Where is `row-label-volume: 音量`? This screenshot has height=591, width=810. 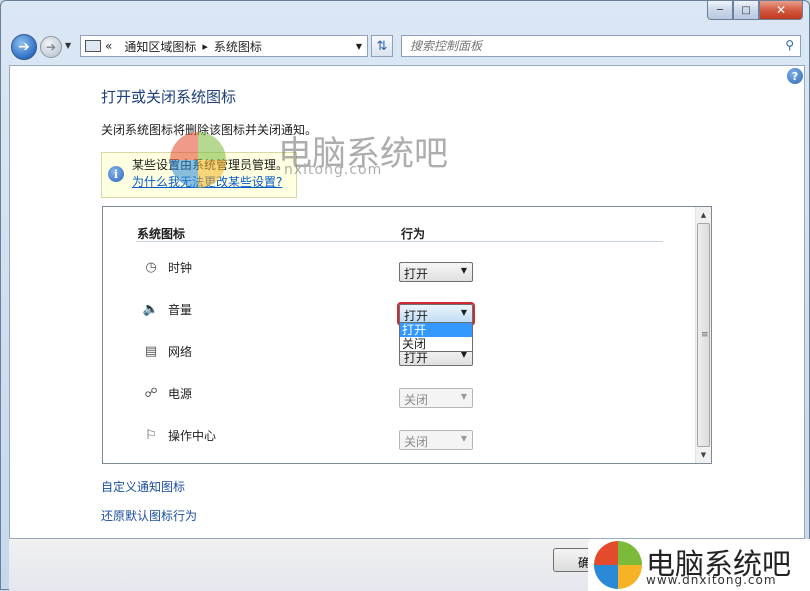 row-label-volume: 音量 is located at coordinates (180, 310).